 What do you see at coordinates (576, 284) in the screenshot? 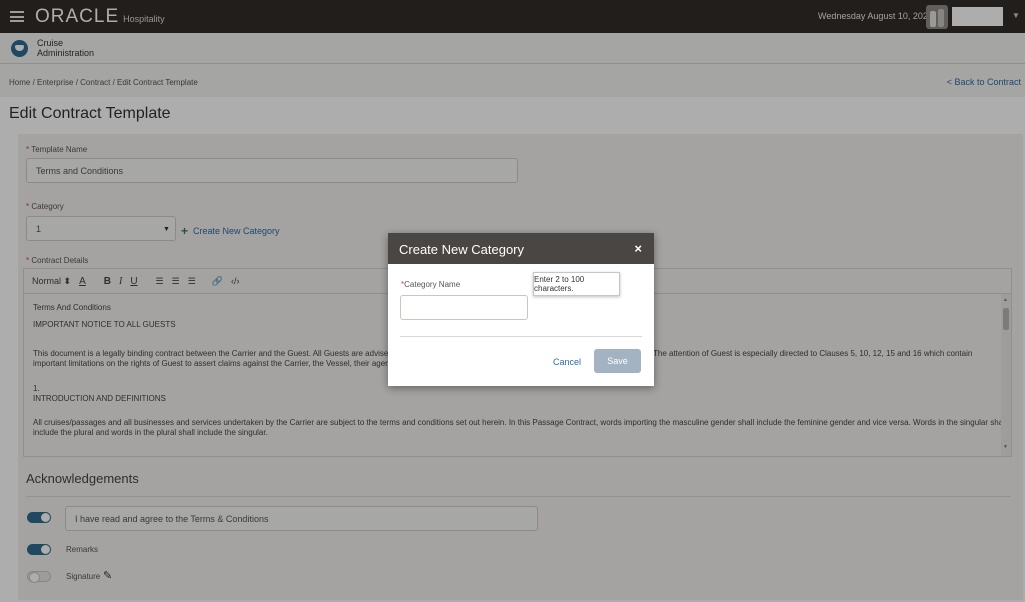
I see `validation-tooltip: Enter 2 to 100 characters.` at bounding box center [576, 284].